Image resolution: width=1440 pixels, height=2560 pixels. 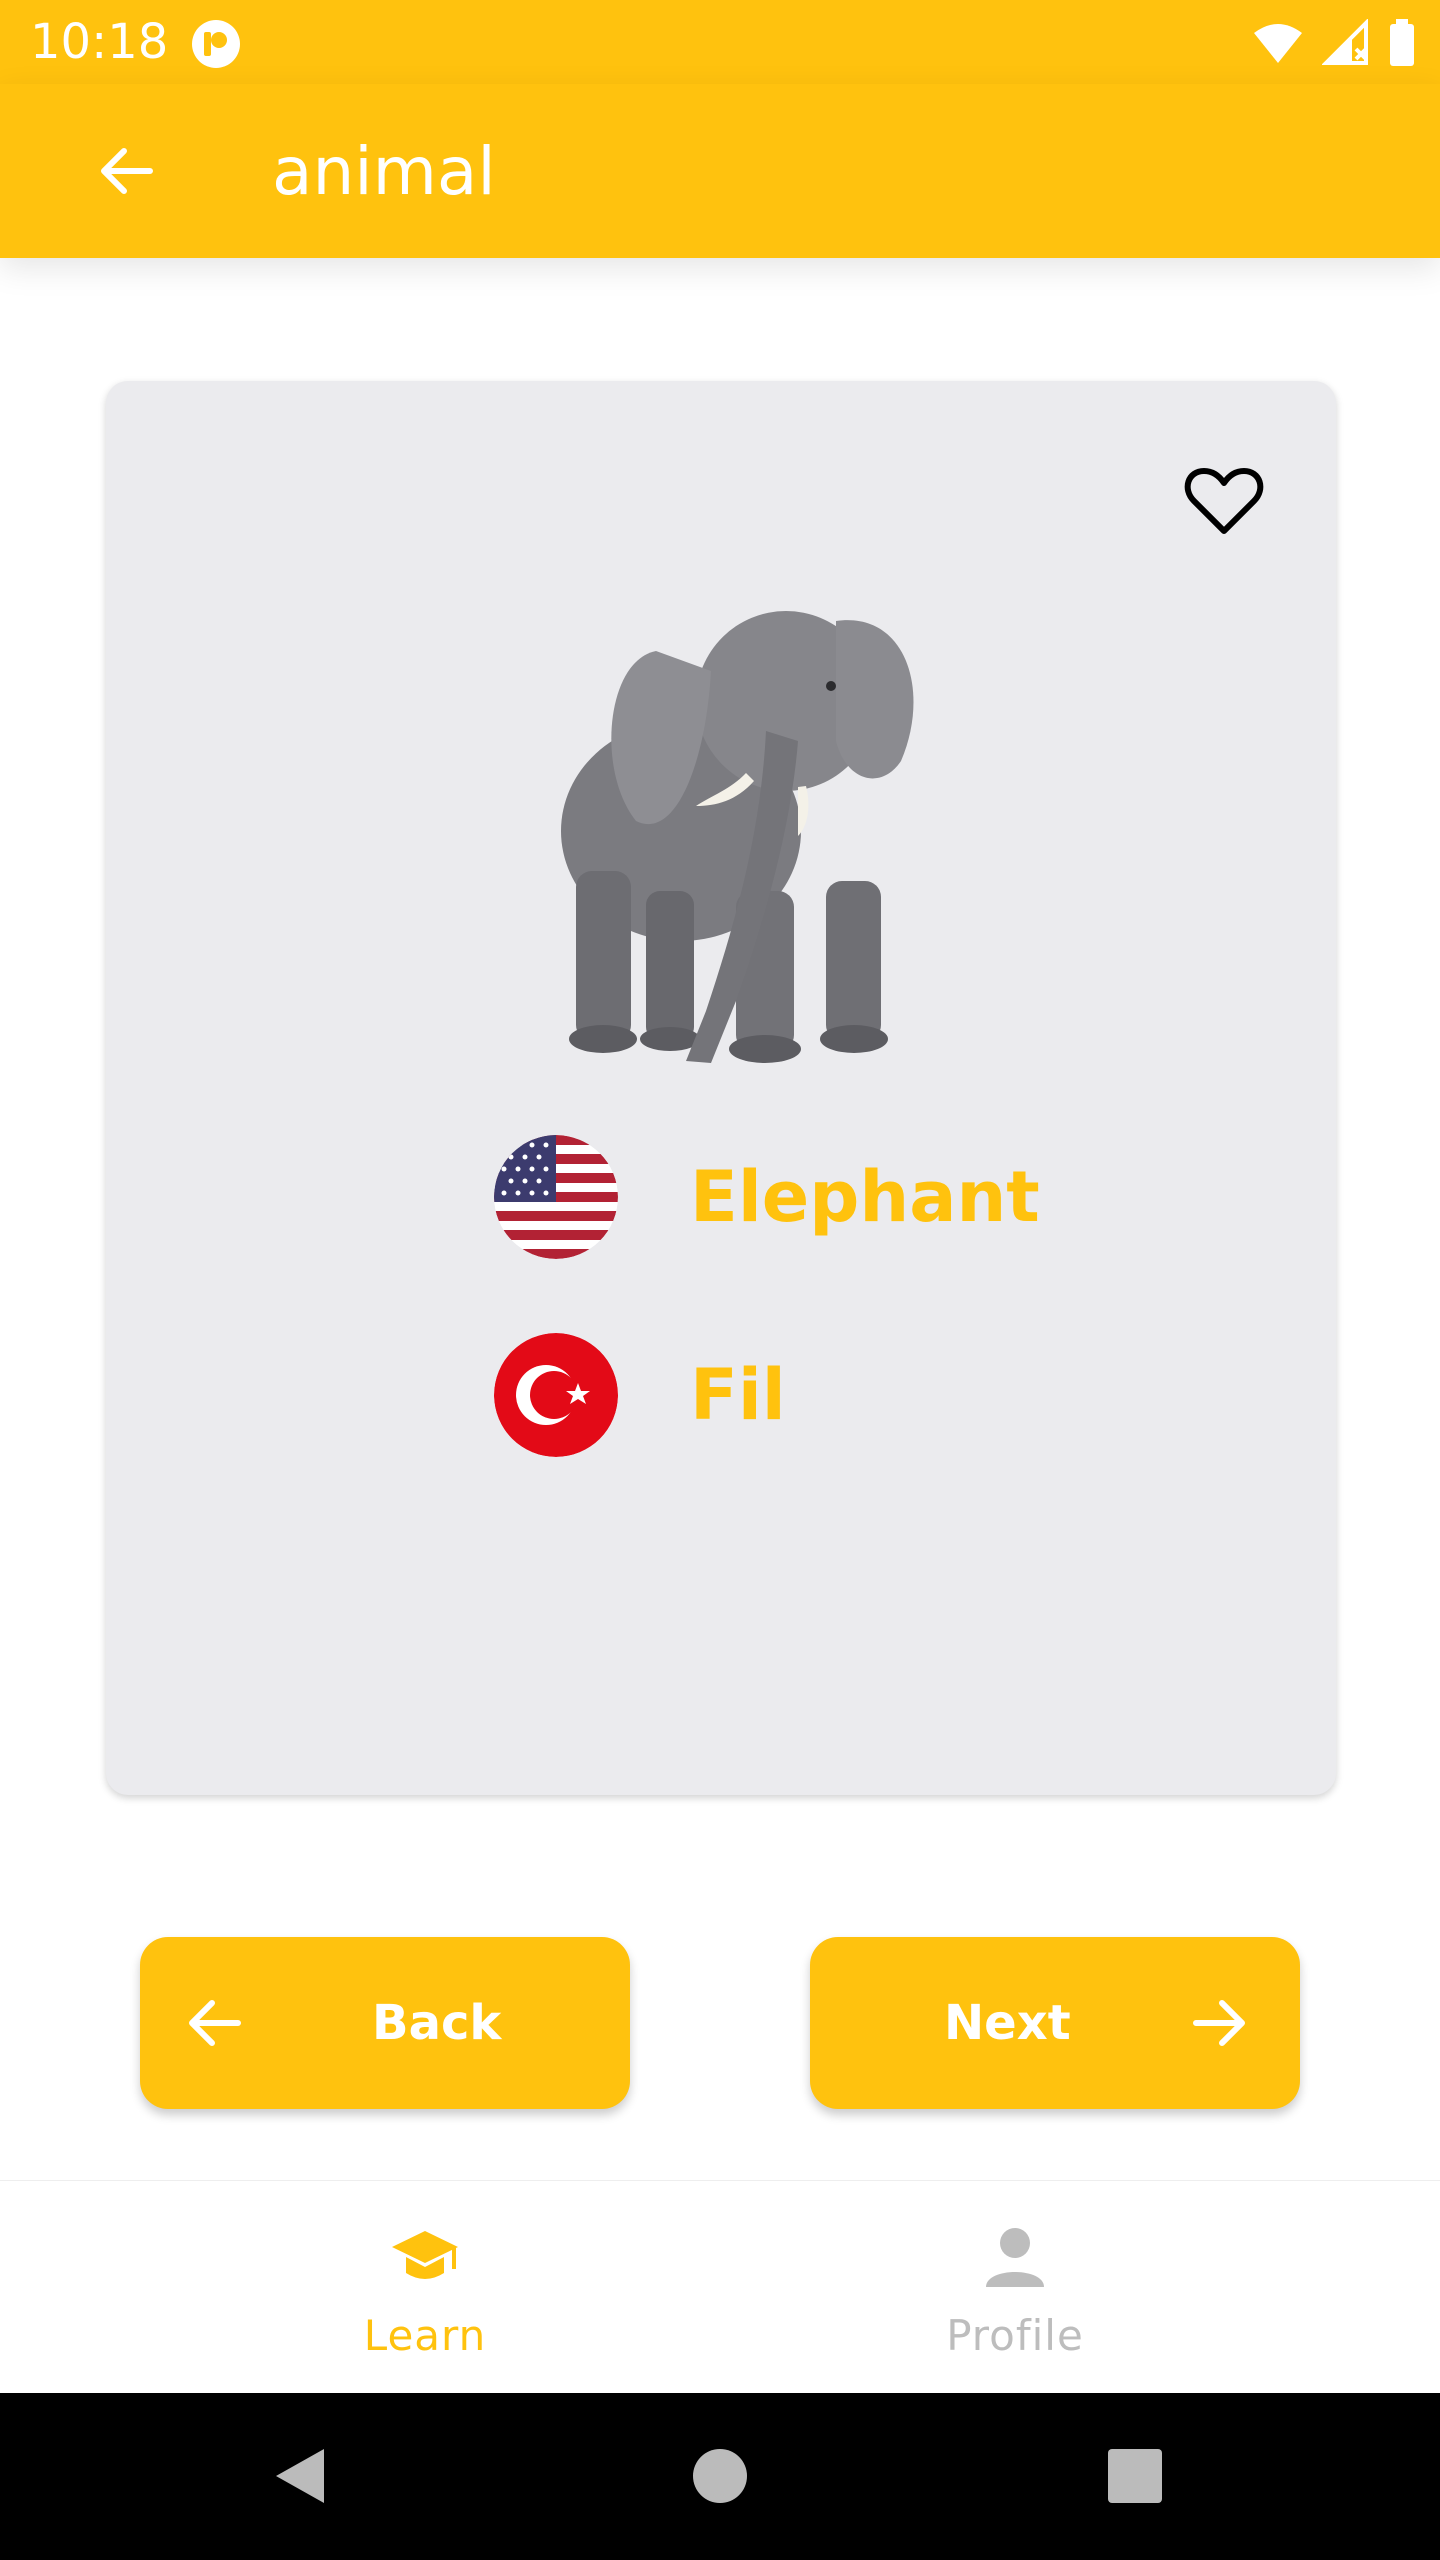 I want to click on back-arrow-icon, so click(x=126, y=171).